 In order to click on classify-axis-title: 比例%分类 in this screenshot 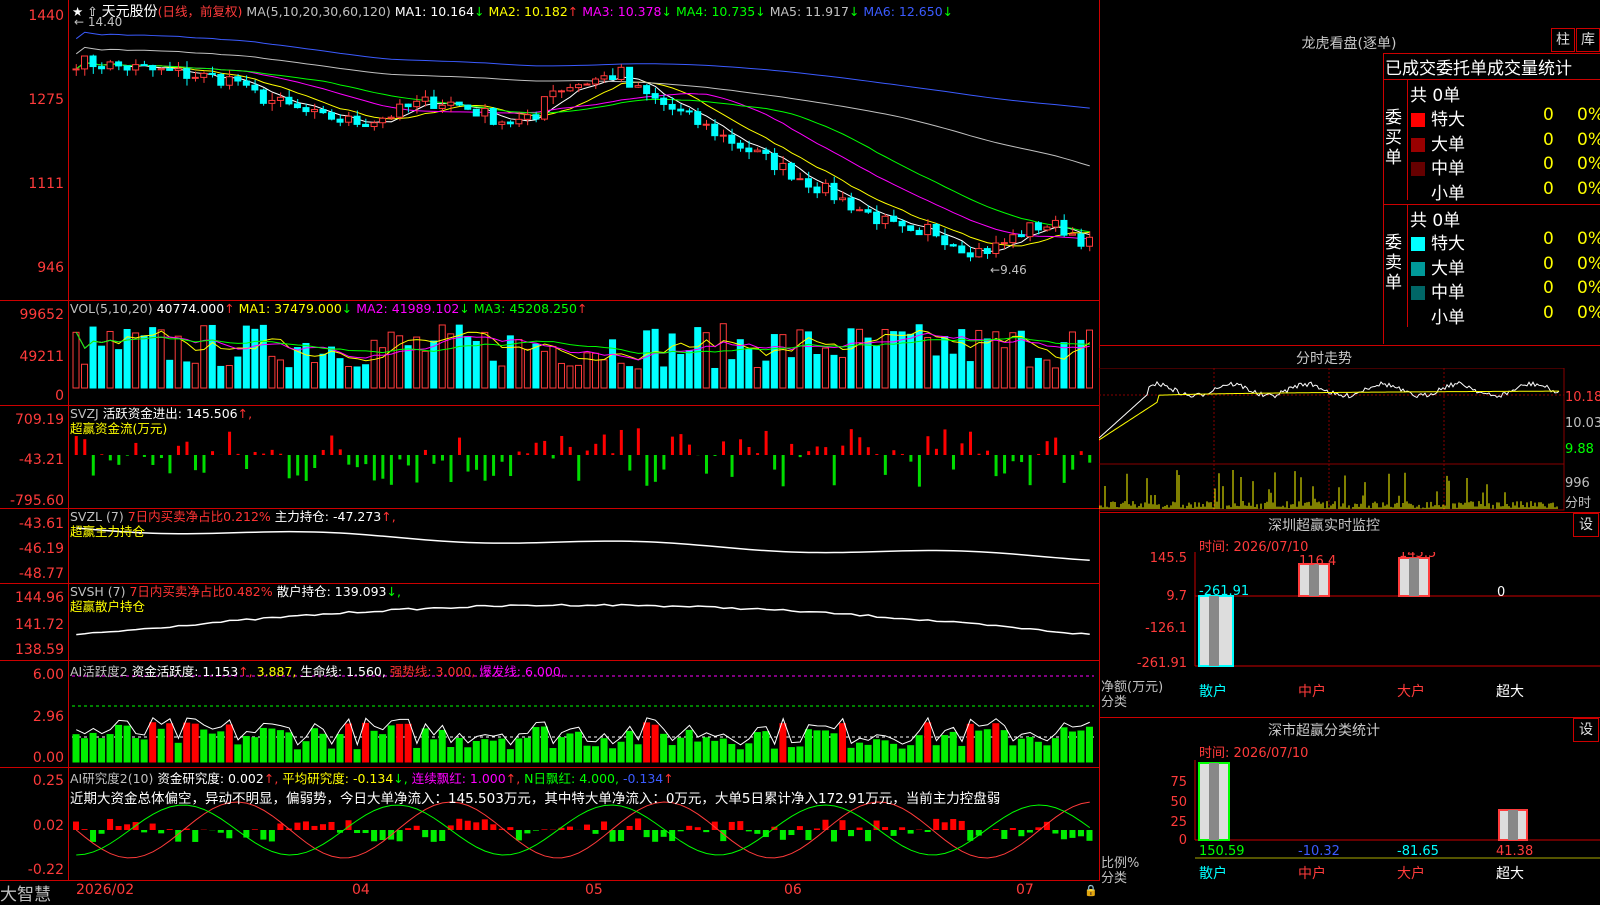, I will do `click(1120, 871)`.